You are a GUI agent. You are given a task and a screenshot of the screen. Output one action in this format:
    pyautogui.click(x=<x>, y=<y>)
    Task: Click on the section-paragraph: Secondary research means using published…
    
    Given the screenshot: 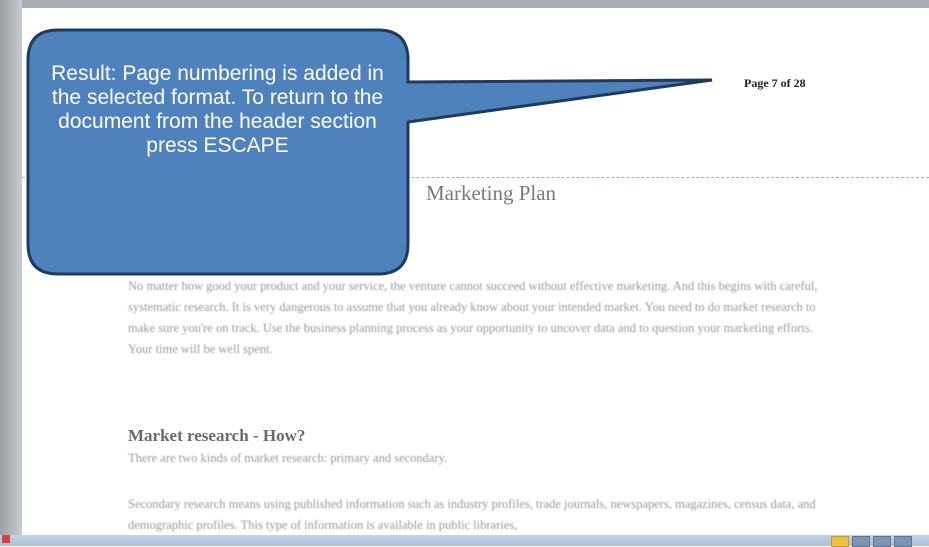 What is the action you would take?
    pyautogui.click(x=472, y=514)
    